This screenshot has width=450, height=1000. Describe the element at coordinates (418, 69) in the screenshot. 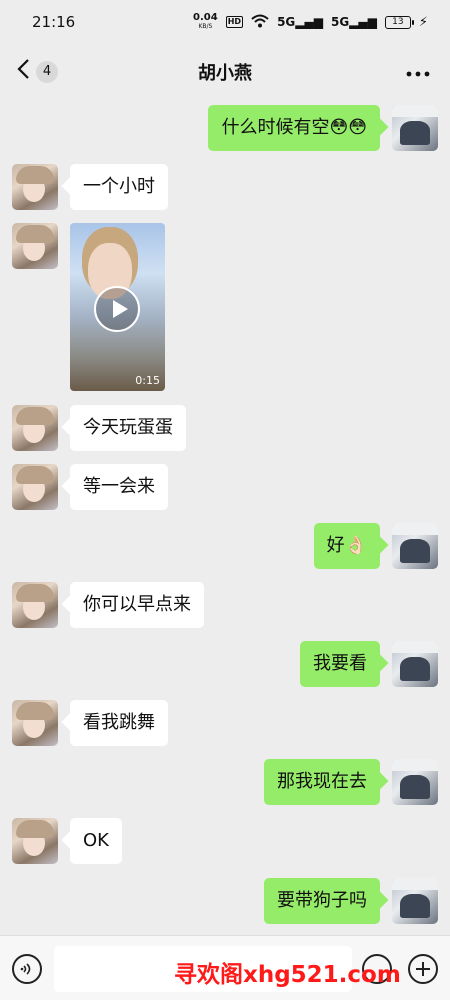

I see `more-dots-icon` at that location.